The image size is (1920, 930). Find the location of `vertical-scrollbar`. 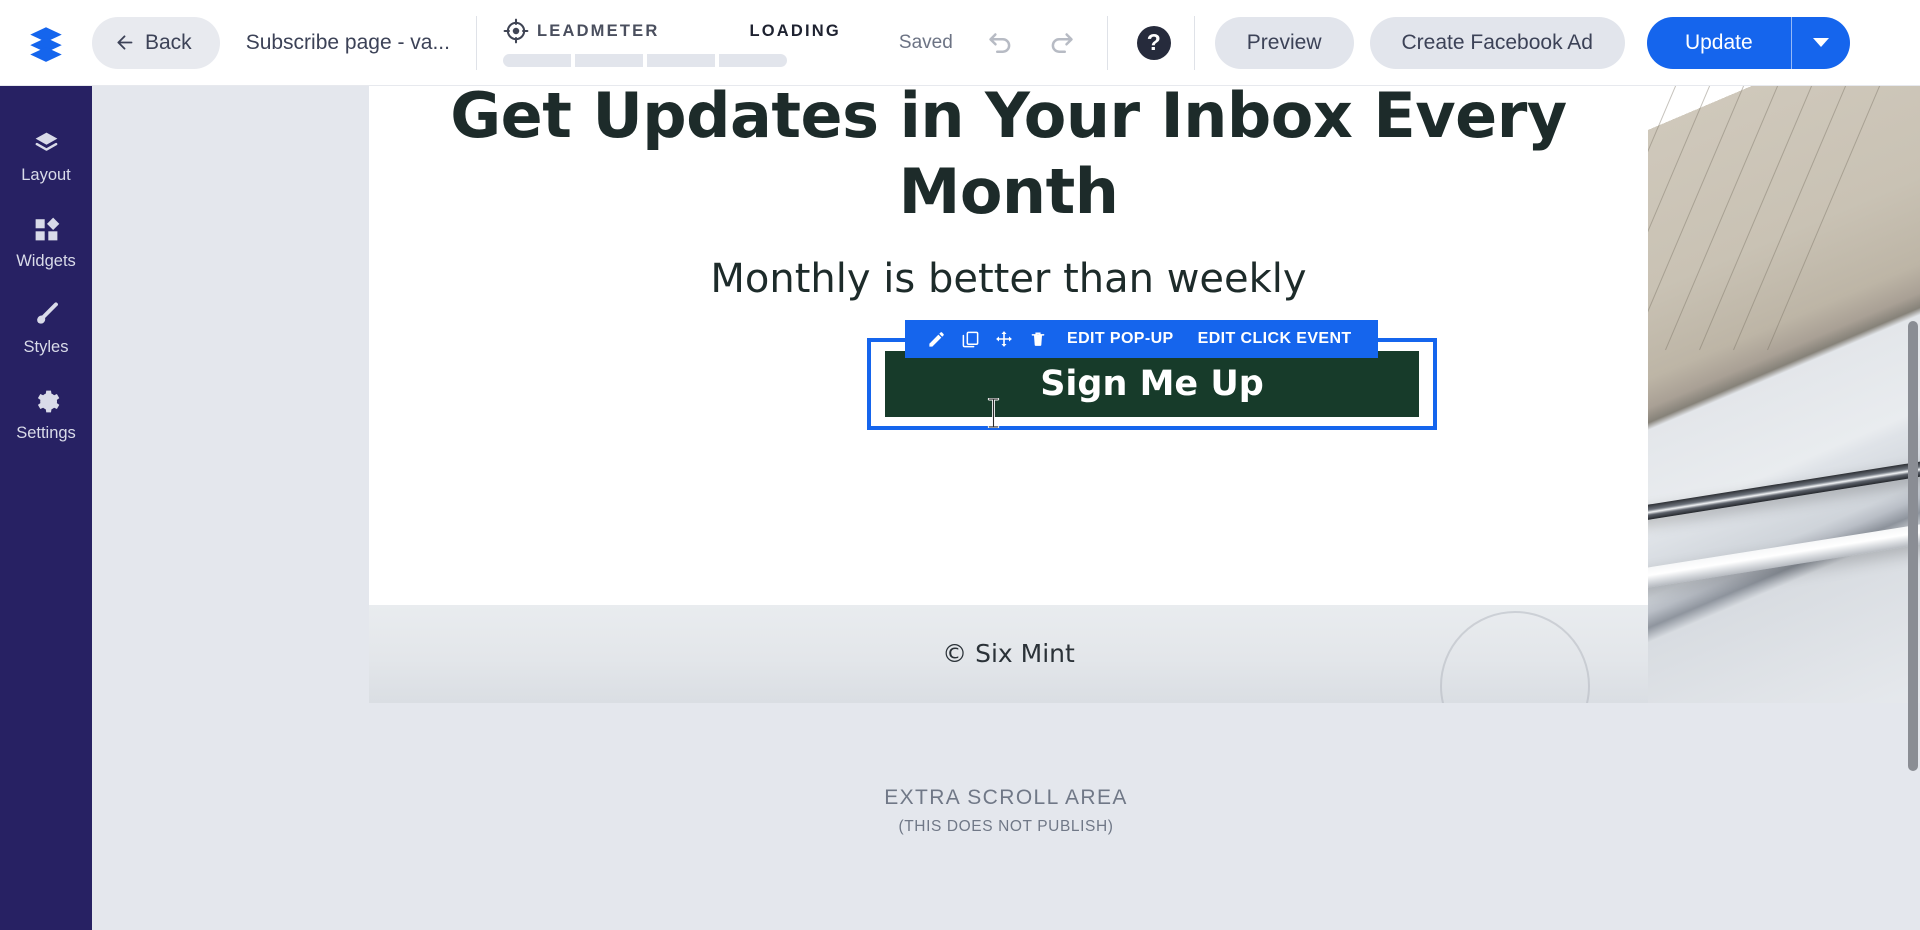

vertical-scrollbar is located at coordinates (1913, 508).